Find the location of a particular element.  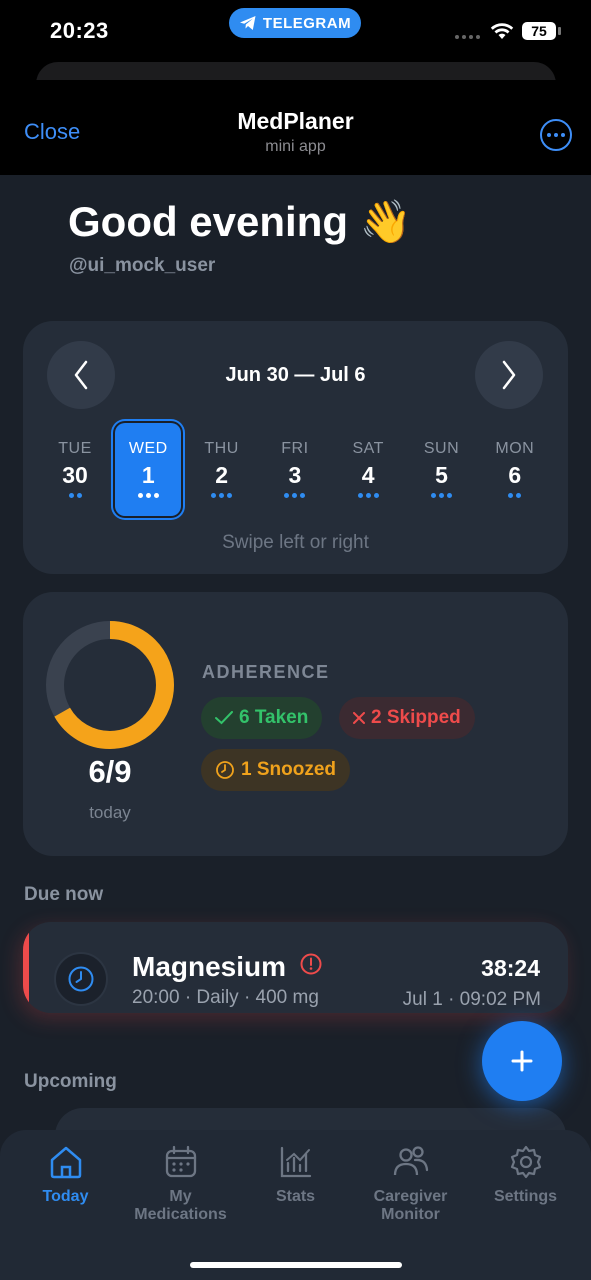

day-number: 6 is located at coordinates (515, 475).